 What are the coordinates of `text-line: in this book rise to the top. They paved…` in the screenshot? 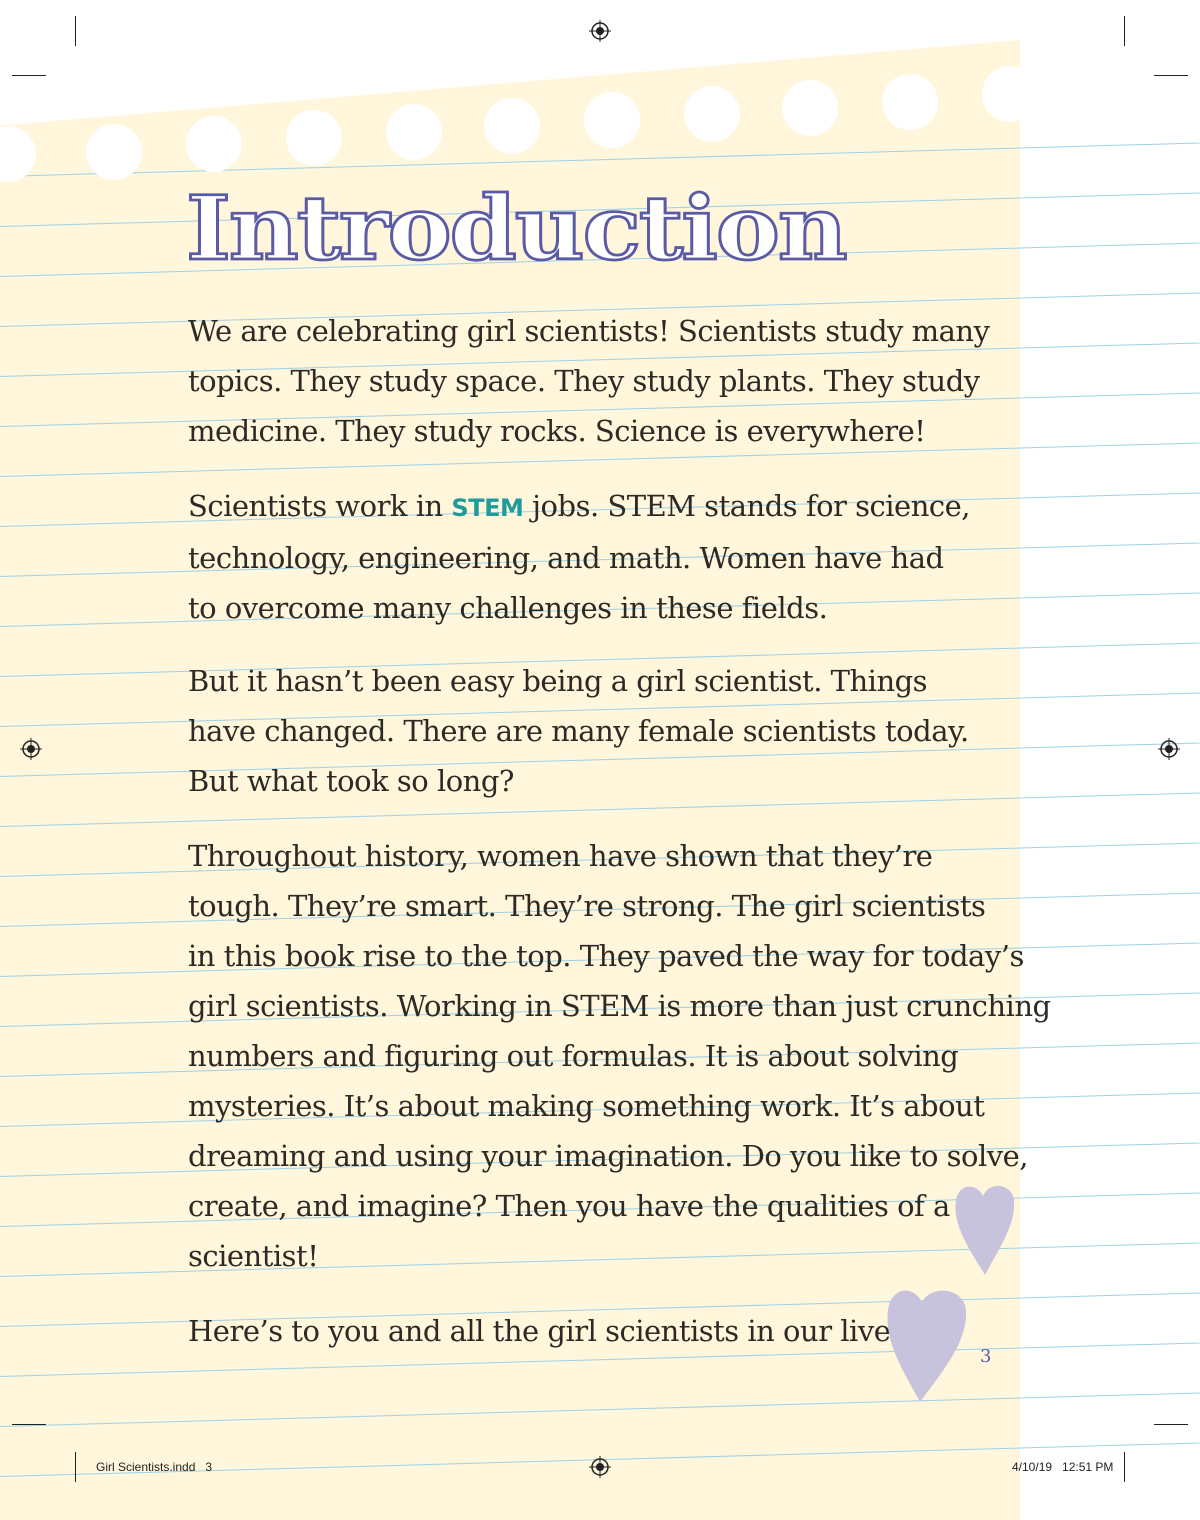 It's located at (606, 956).